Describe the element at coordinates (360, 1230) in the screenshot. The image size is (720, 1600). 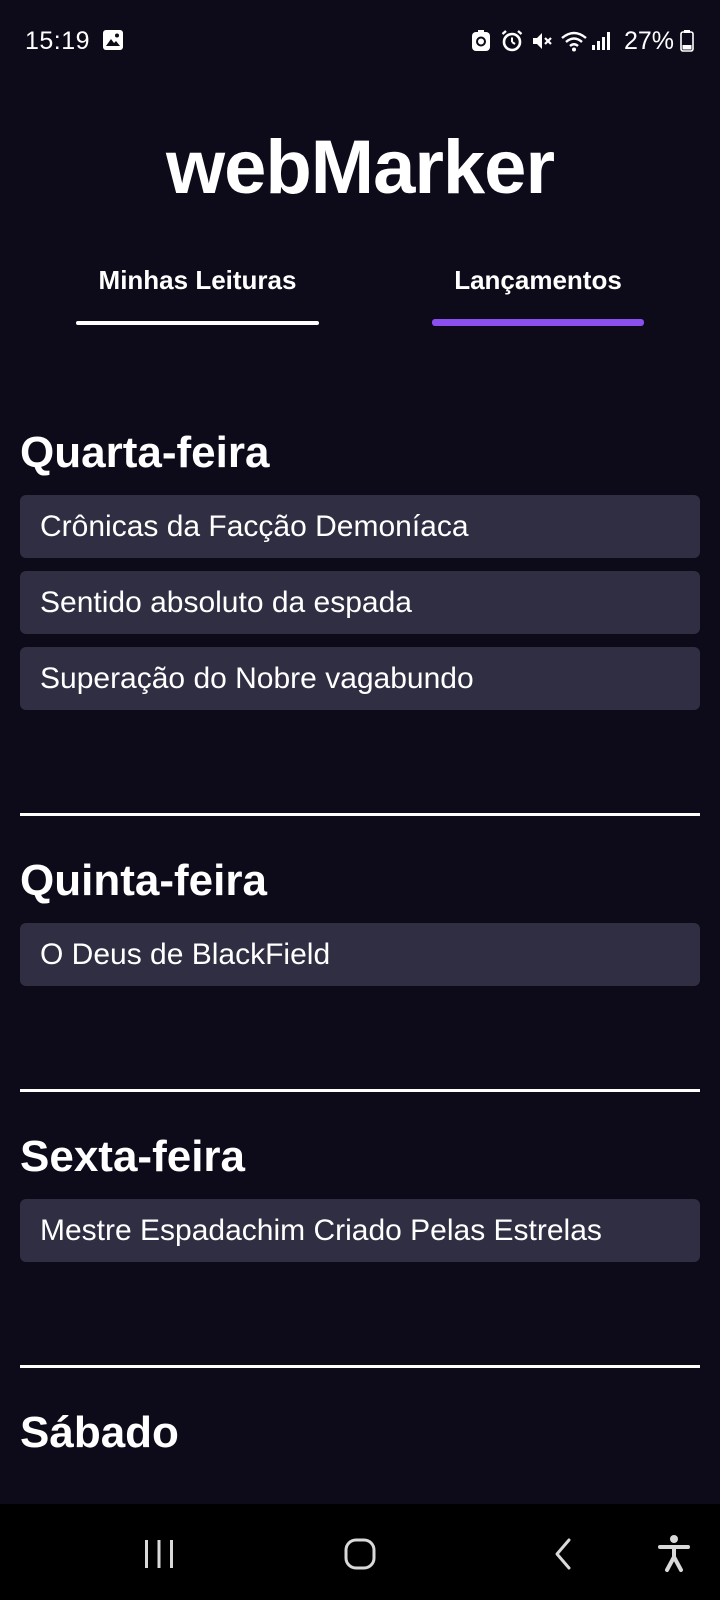
I see `release-item: Mestre Espadachim Criado Pelas Estrelas` at that location.